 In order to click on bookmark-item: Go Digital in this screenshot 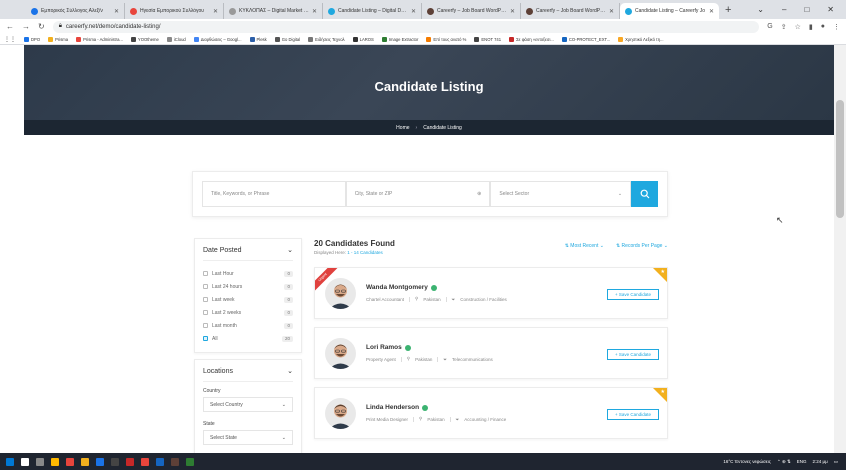, I will do `click(287, 39)`.